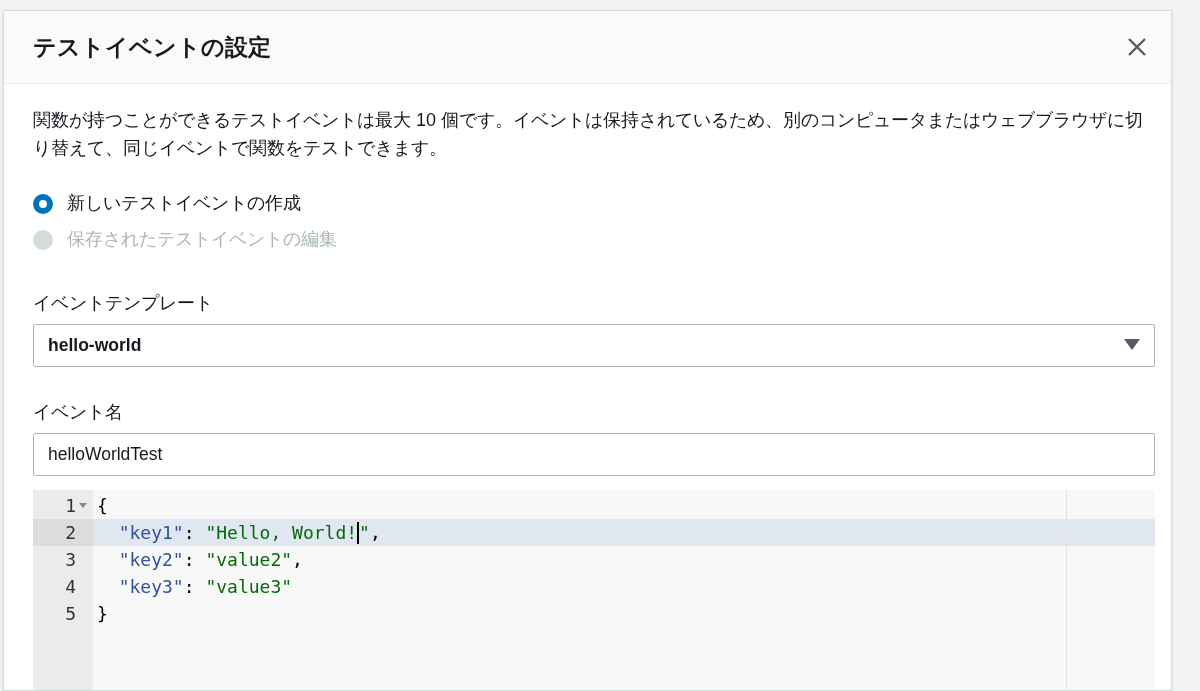 This screenshot has width=1200, height=691. Describe the element at coordinates (594, 454) in the screenshot. I see `event-name-input: helloWorldTest` at that location.